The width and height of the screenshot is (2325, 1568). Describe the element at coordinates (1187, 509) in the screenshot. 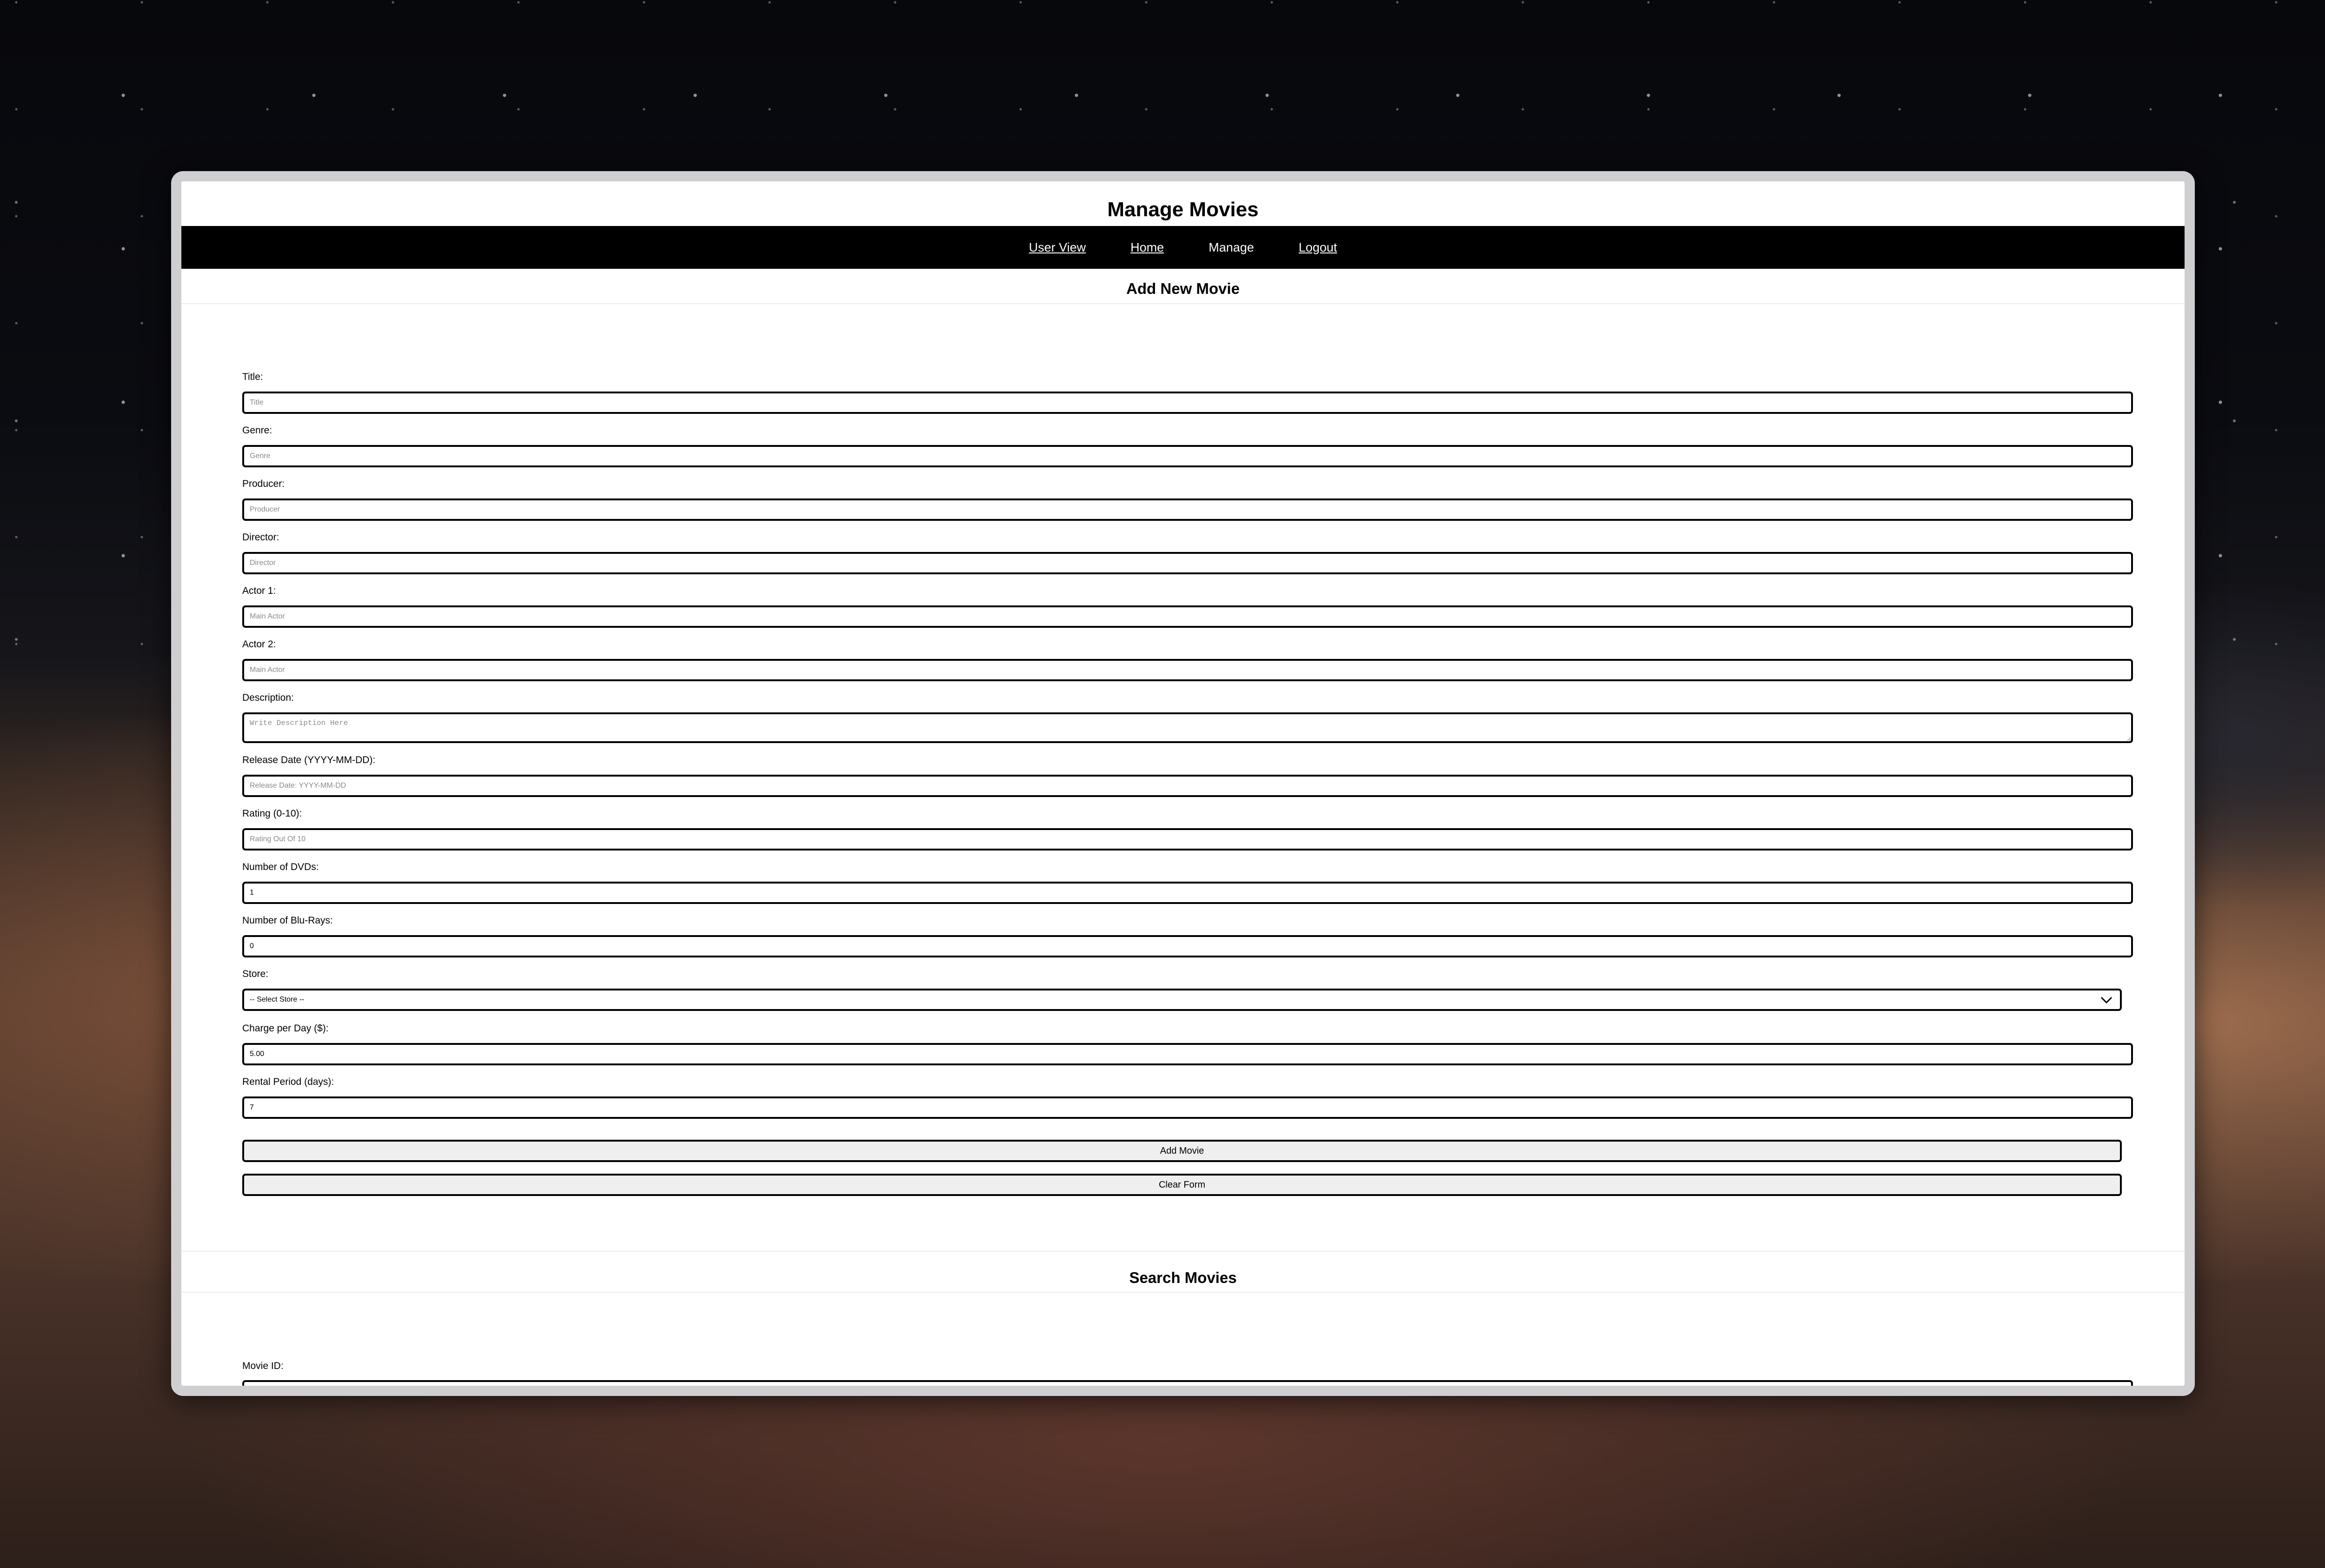

I see `producer-input` at that location.